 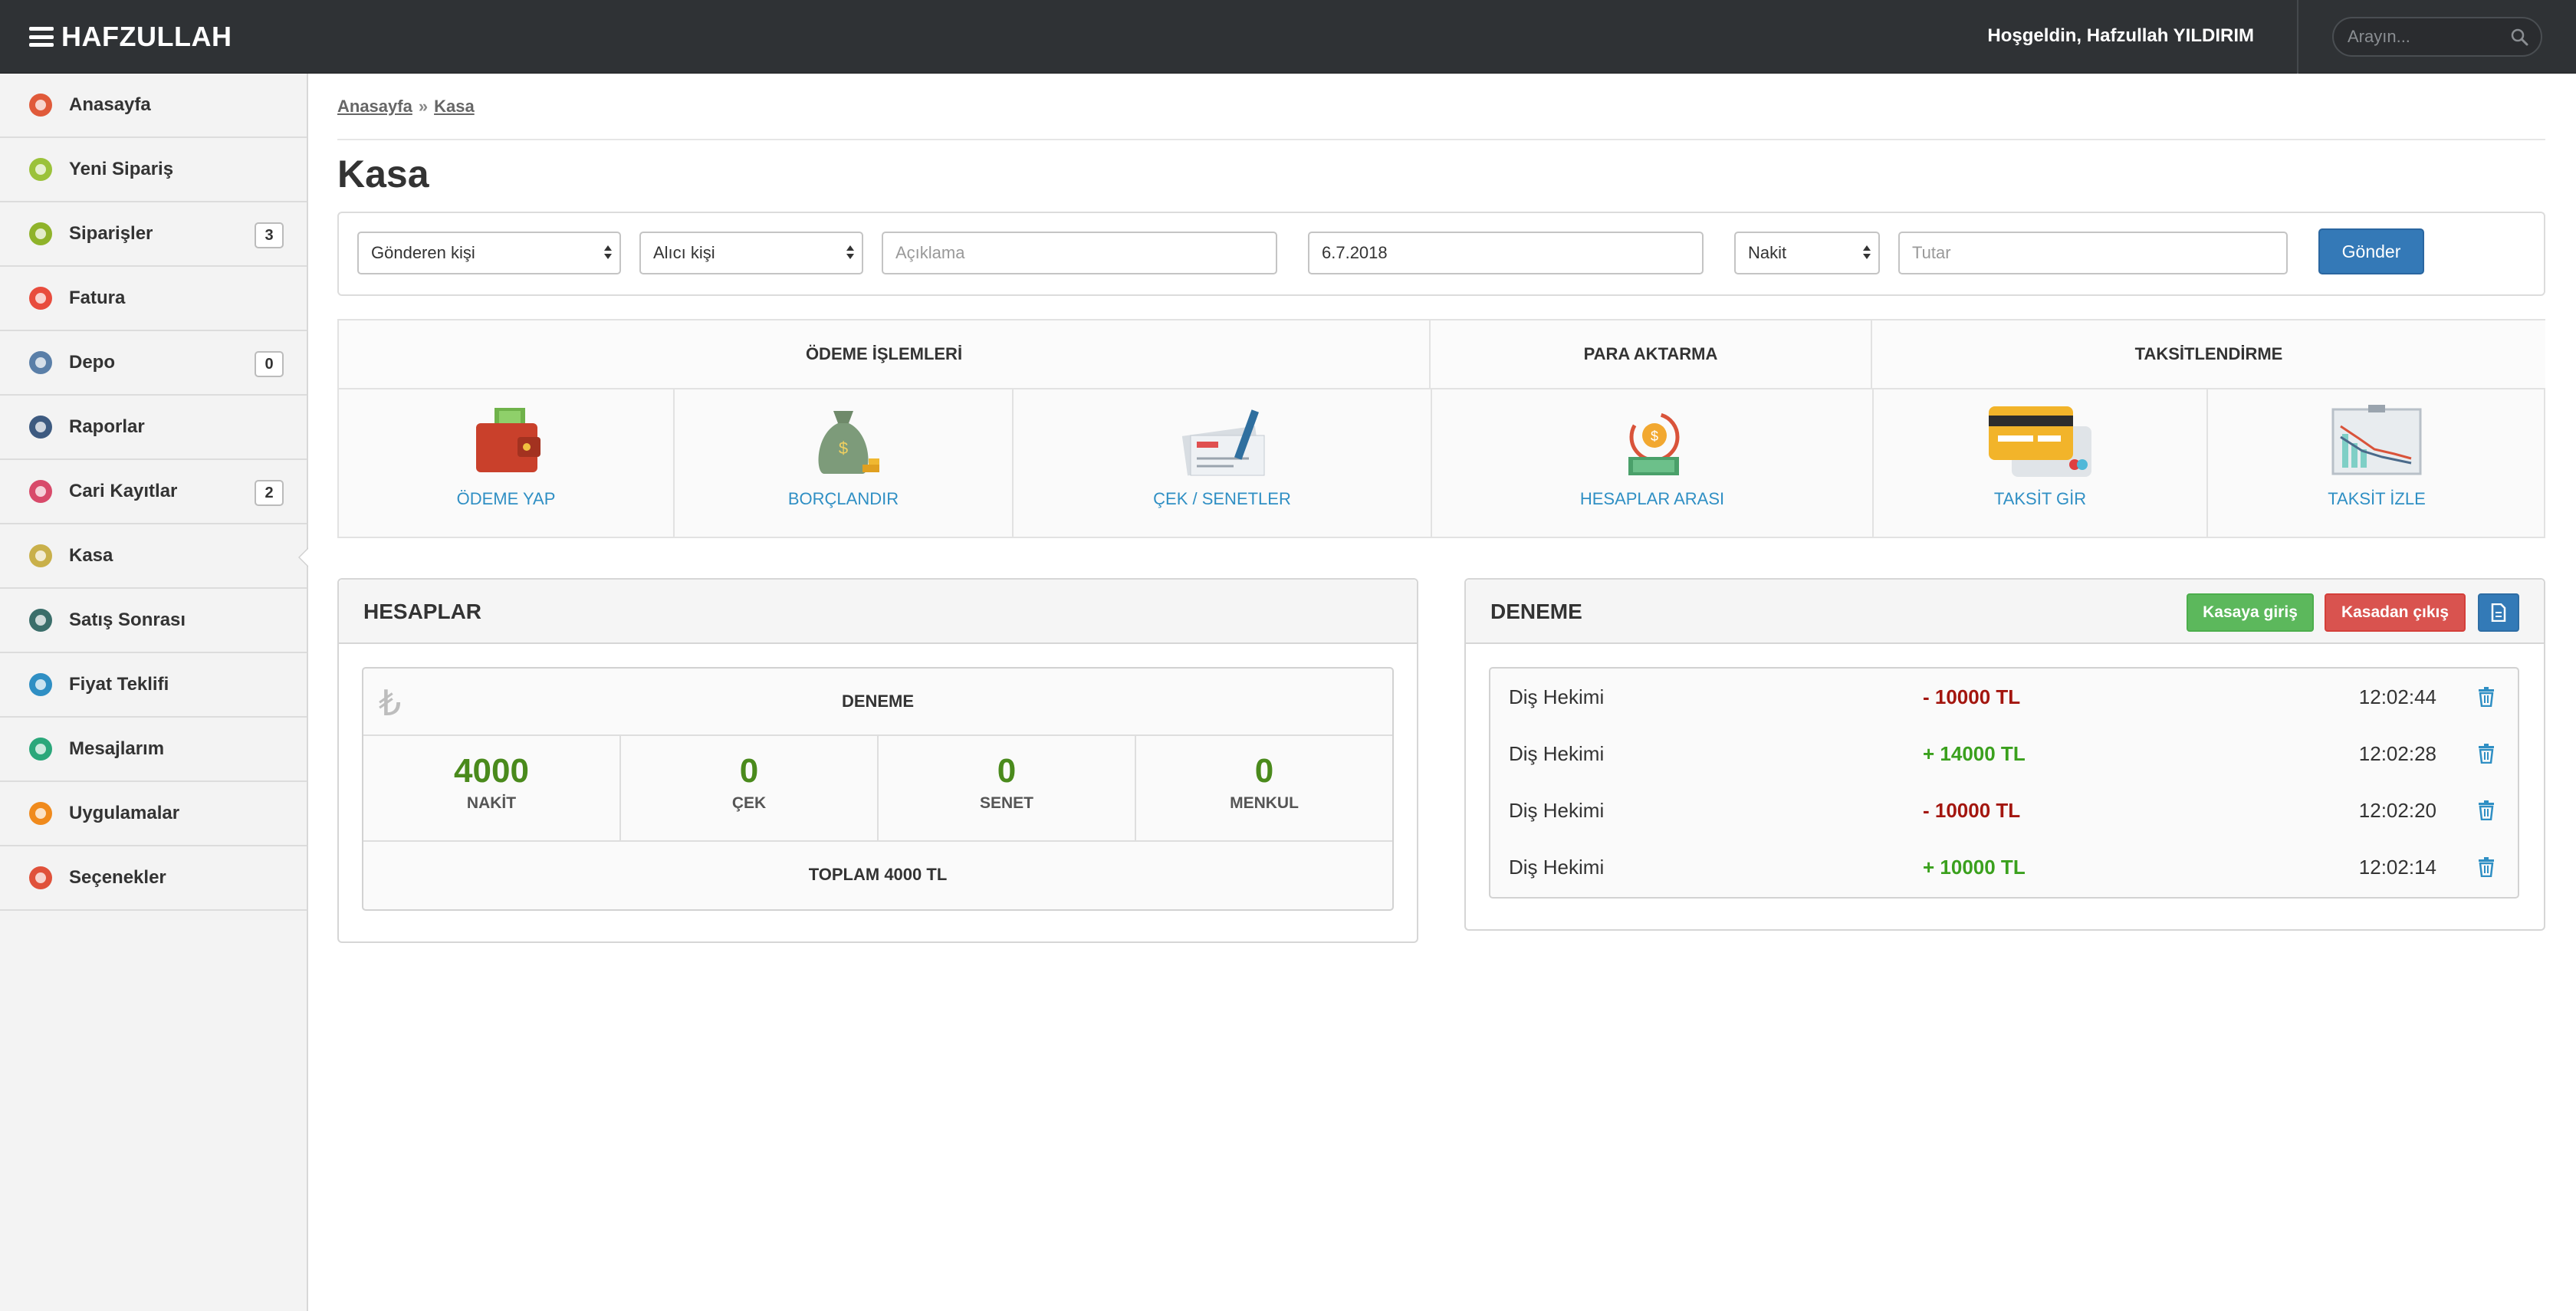 I want to click on sidebar-item-label: Raporlar, so click(x=107, y=427).